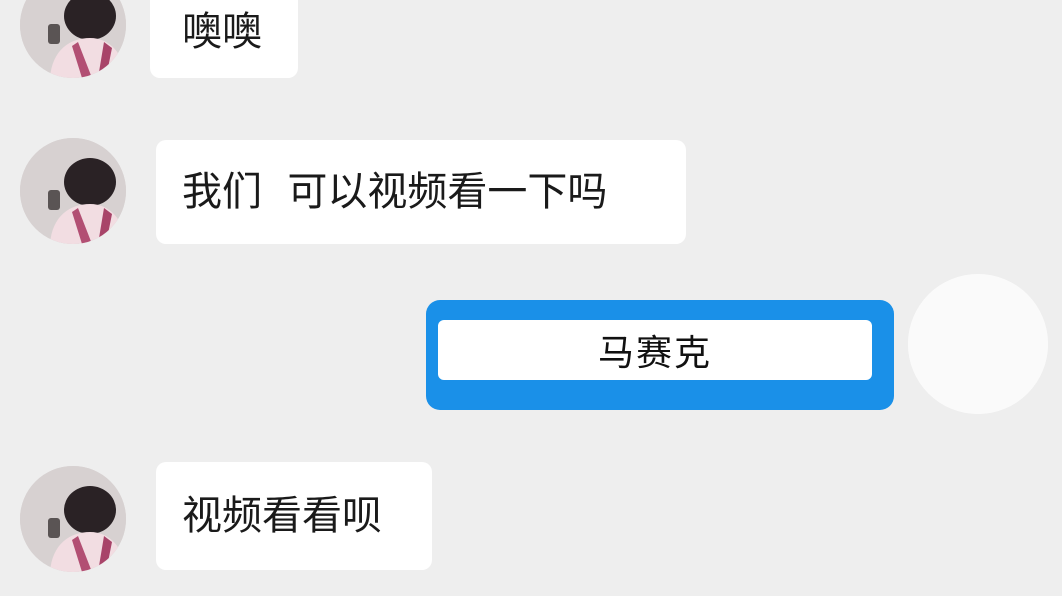 The height and width of the screenshot is (596, 1062). I want to click on message-bubble: 视频看看呗, so click(294, 516).